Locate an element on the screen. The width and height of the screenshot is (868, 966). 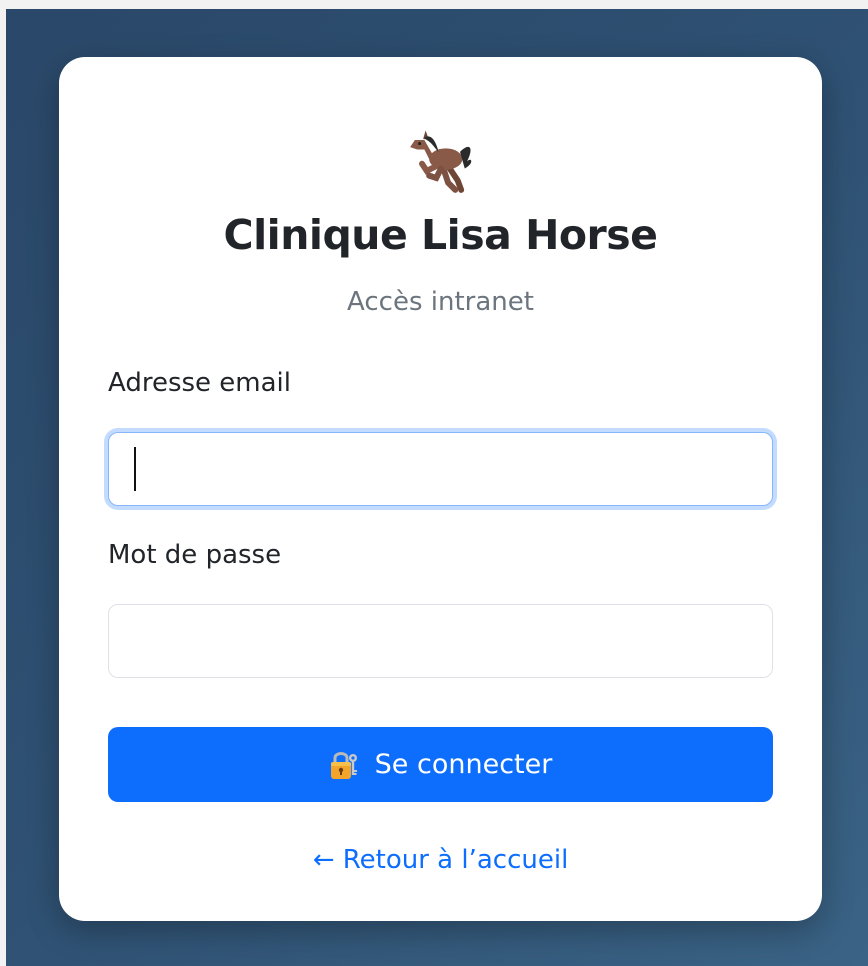
lock-with-key-icon is located at coordinates (343, 765).